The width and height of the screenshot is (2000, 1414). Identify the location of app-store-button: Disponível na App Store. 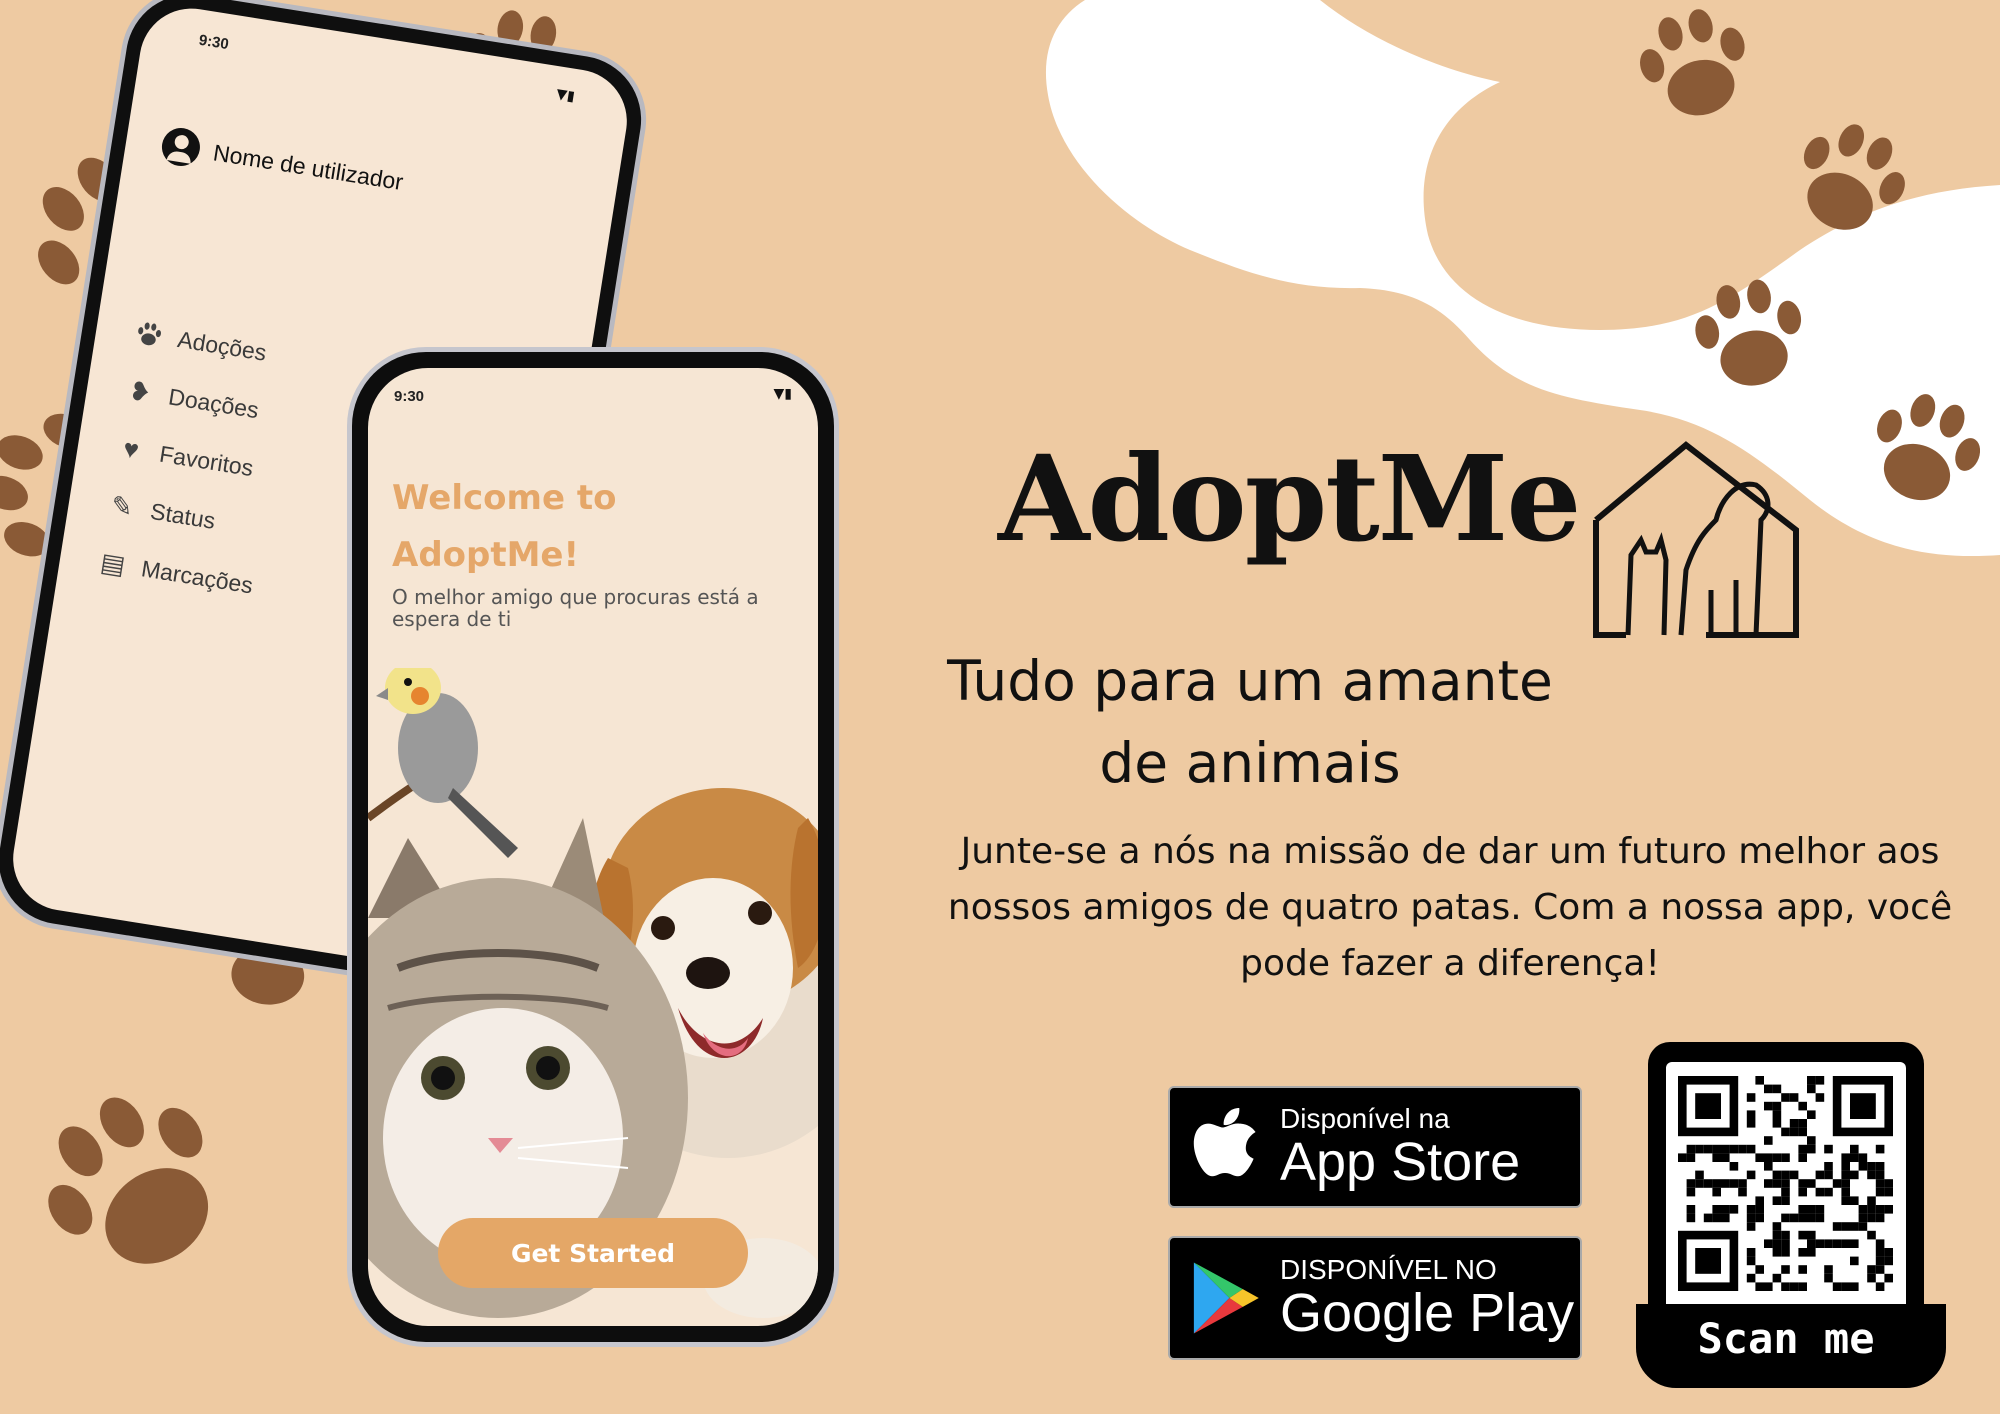
(1375, 1147).